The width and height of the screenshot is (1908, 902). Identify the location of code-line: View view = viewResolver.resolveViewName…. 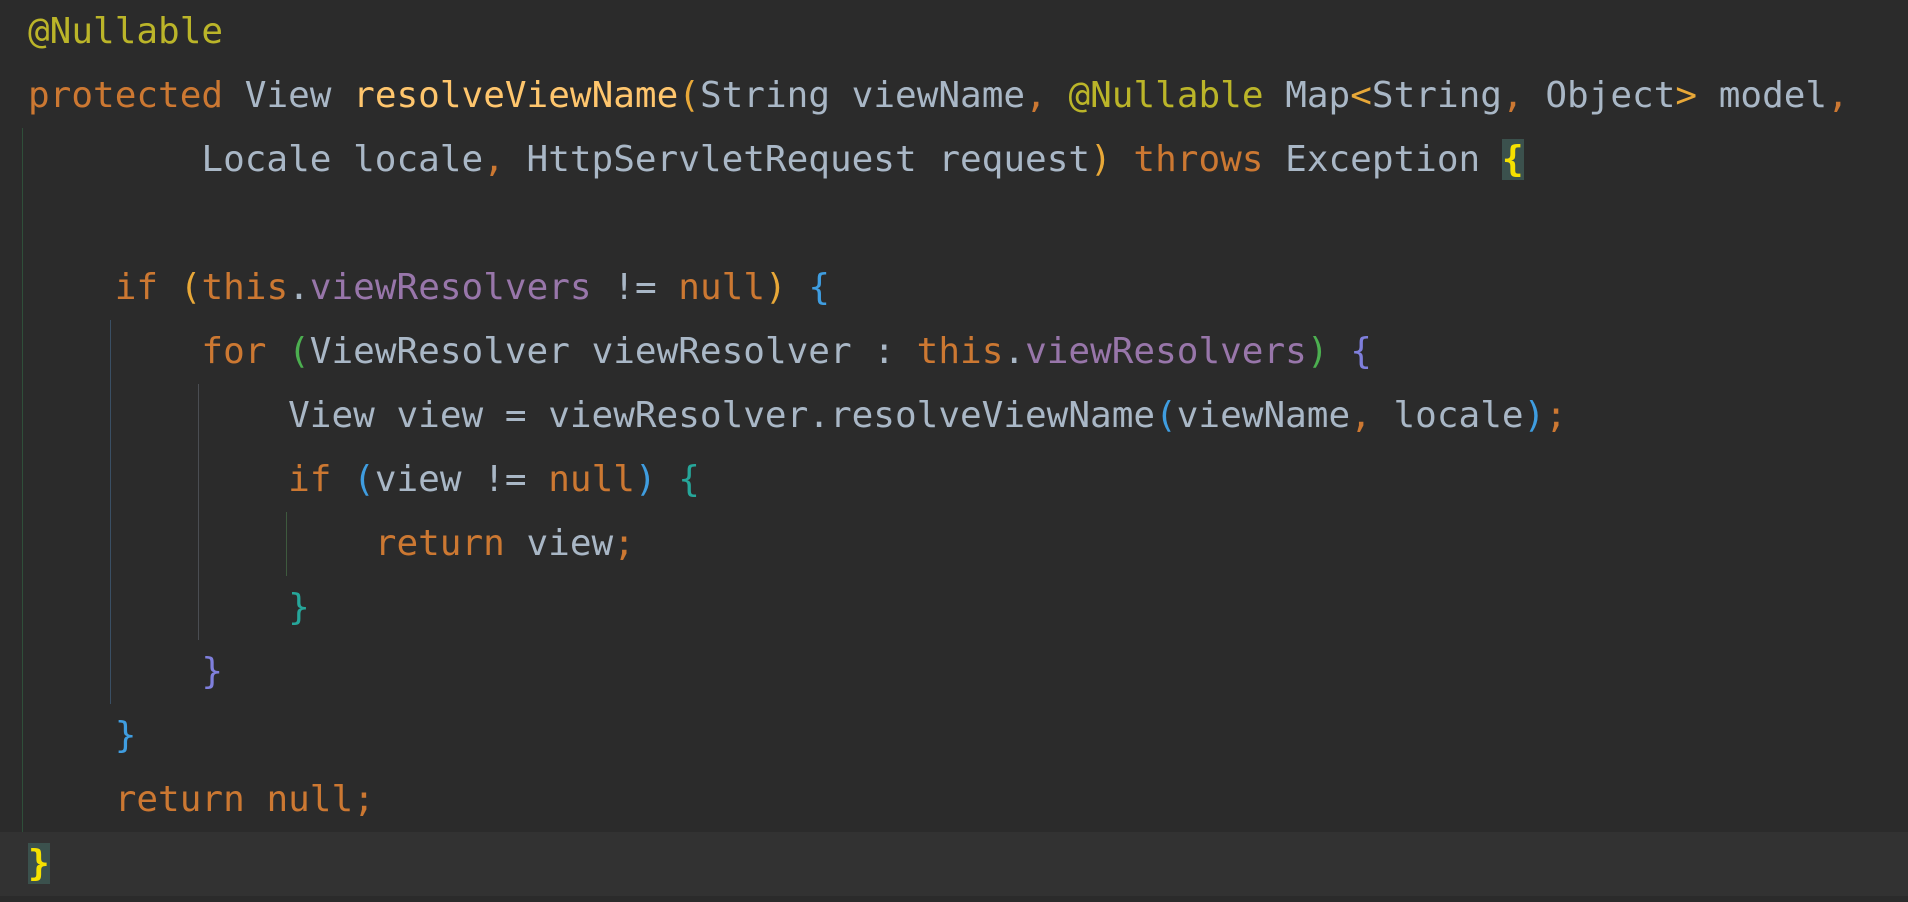
(797, 416).